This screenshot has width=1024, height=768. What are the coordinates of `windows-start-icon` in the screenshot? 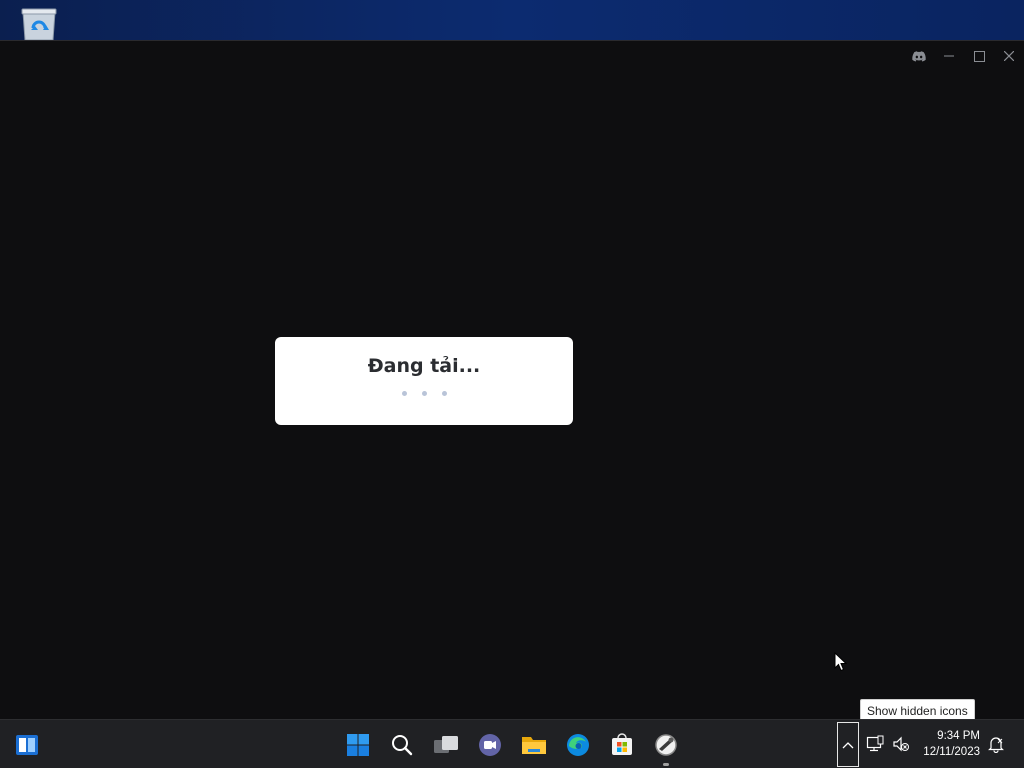 It's located at (358, 745).